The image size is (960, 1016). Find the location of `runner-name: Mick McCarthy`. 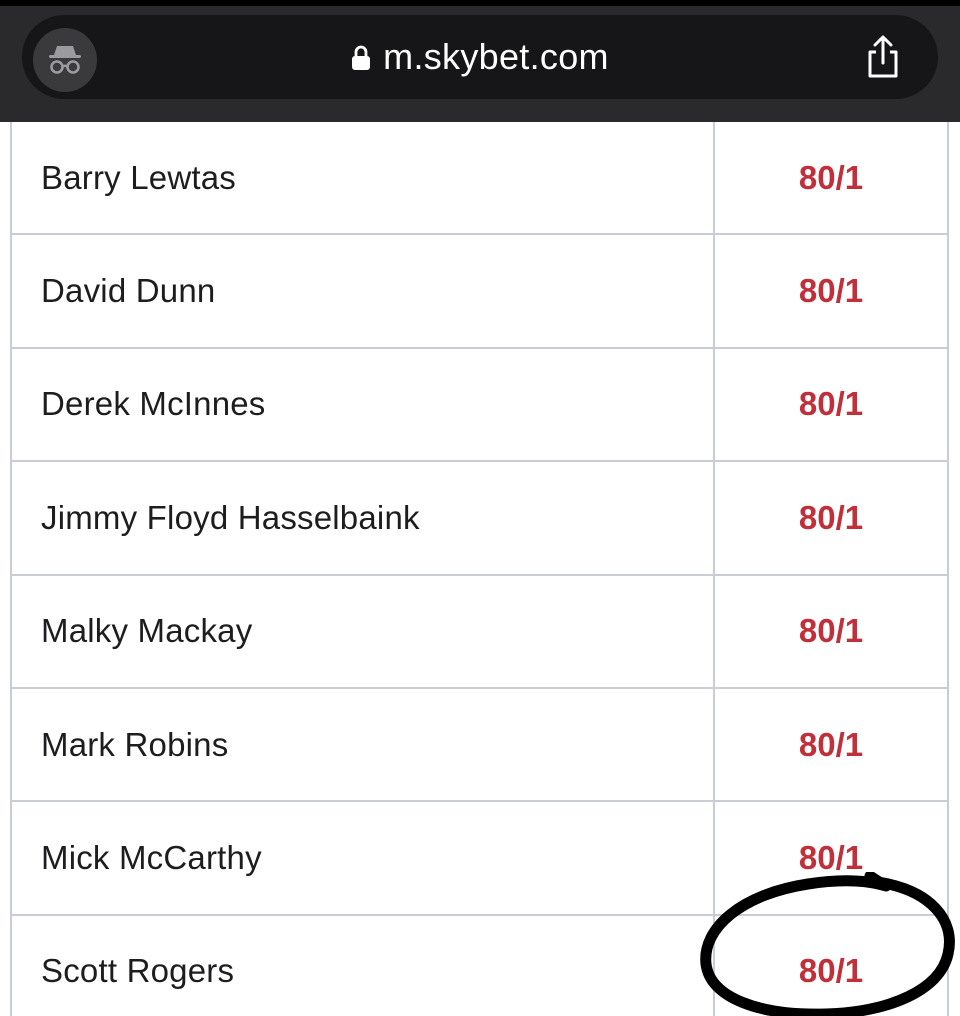

runner-name: Mick McCarthy is located at coordinates (363, 858).